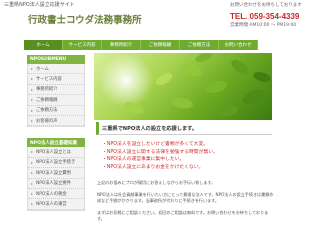  I want to click on sidebar-menu-heading: NPOSUBMENU, so click(56, 59).